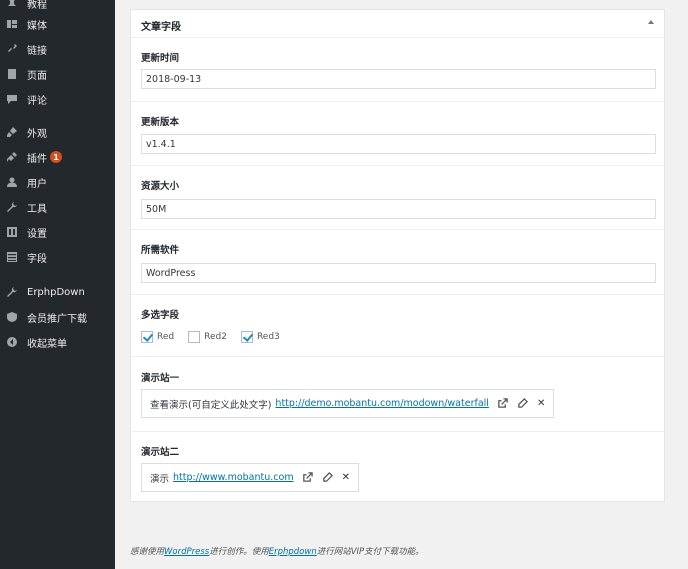 The height and width of the screenshot is (569, 688). I want to click on sidebar-item-links: 链接, so click(57, 49).